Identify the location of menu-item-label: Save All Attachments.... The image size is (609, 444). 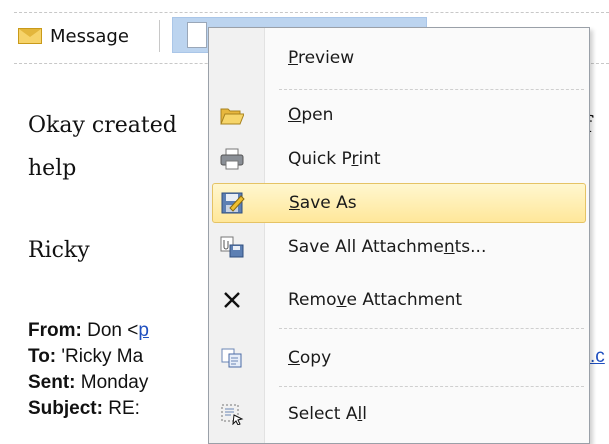
(387, 247).